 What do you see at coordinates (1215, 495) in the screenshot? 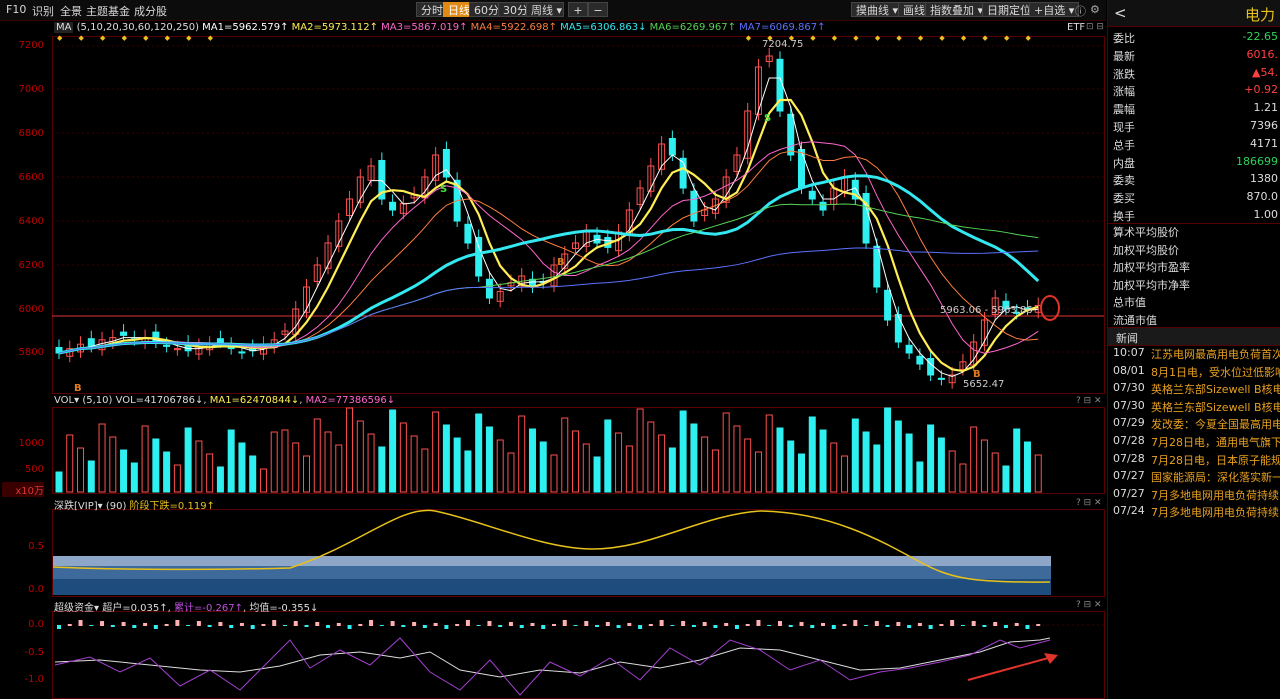
I see `news-text: 7月多地电网用电负荷持续` at bounding box center [1215, 495].